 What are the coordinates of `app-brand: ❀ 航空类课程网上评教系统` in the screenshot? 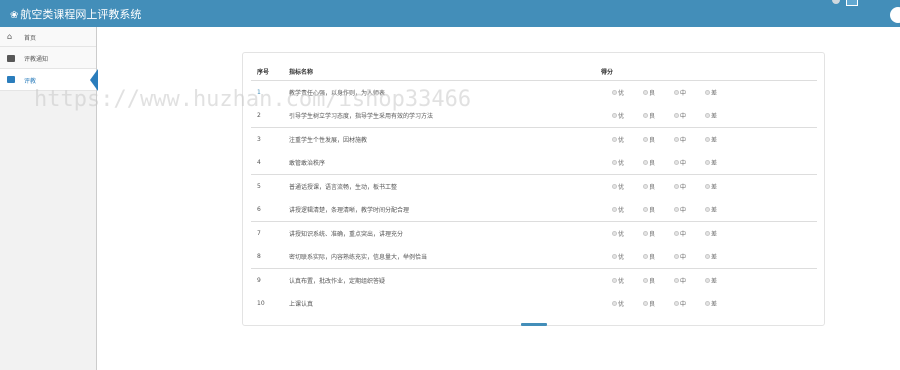 It's located at (75, 14).